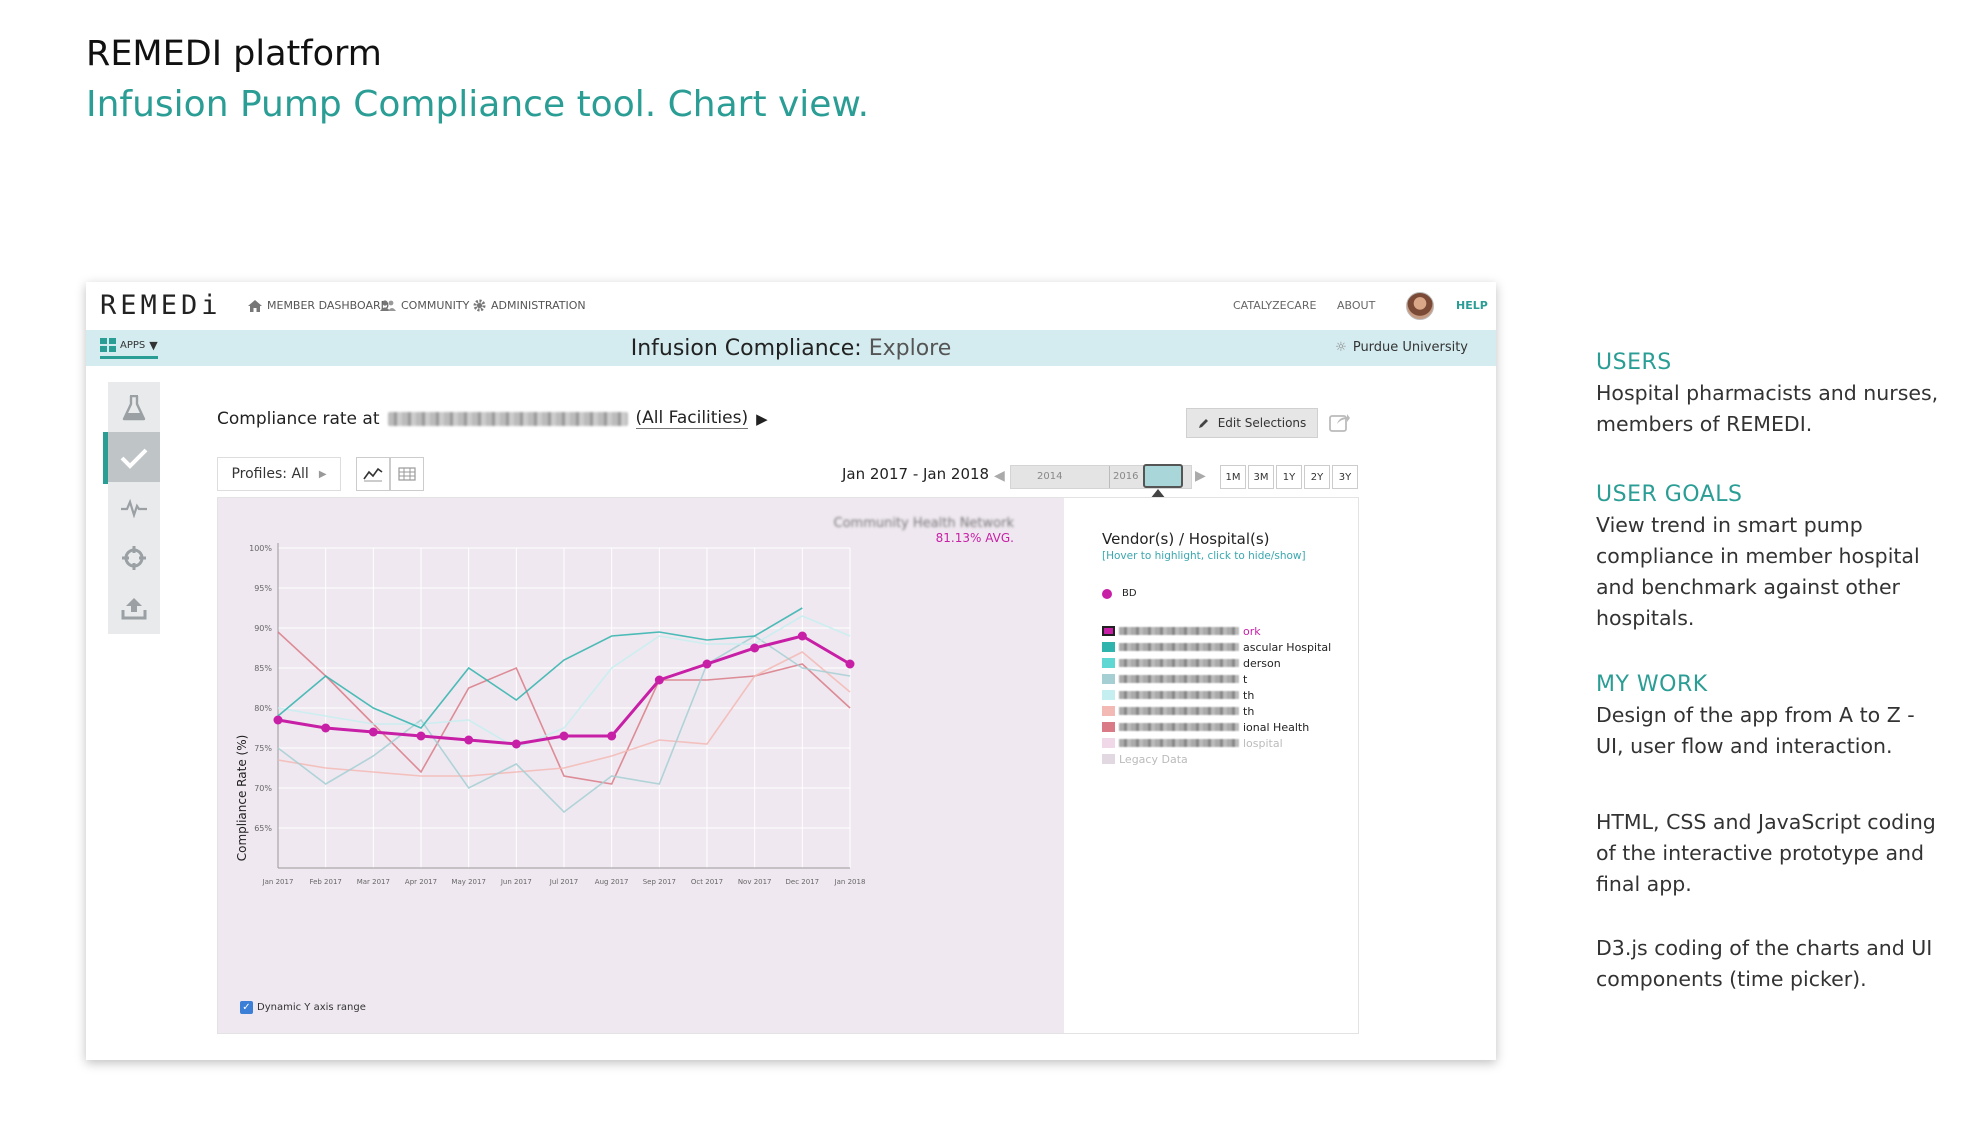 The image size is (1972, 1134). What do you see at coordinates (322, 474) in the screenshot?
I see `chevron-right-icon: ▶` at bounding box center [322, 474].